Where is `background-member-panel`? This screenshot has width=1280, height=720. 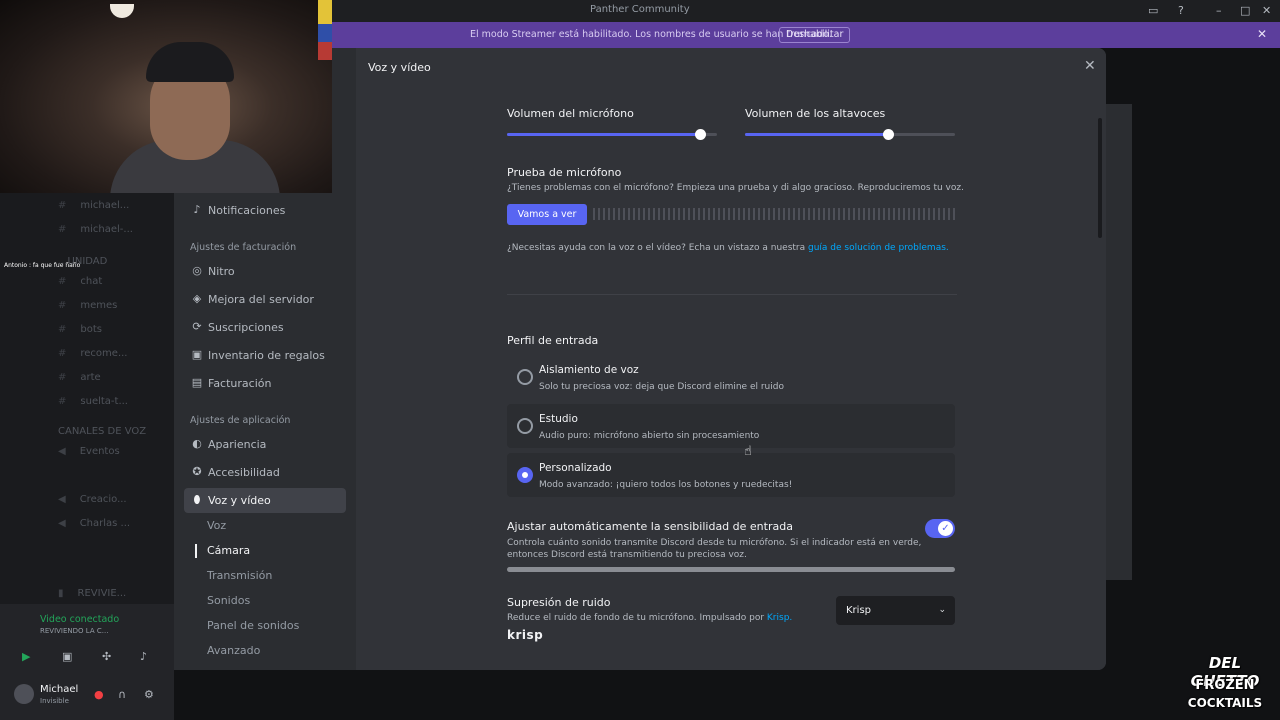 background-member-panel is located at coordinates (1119, 342).